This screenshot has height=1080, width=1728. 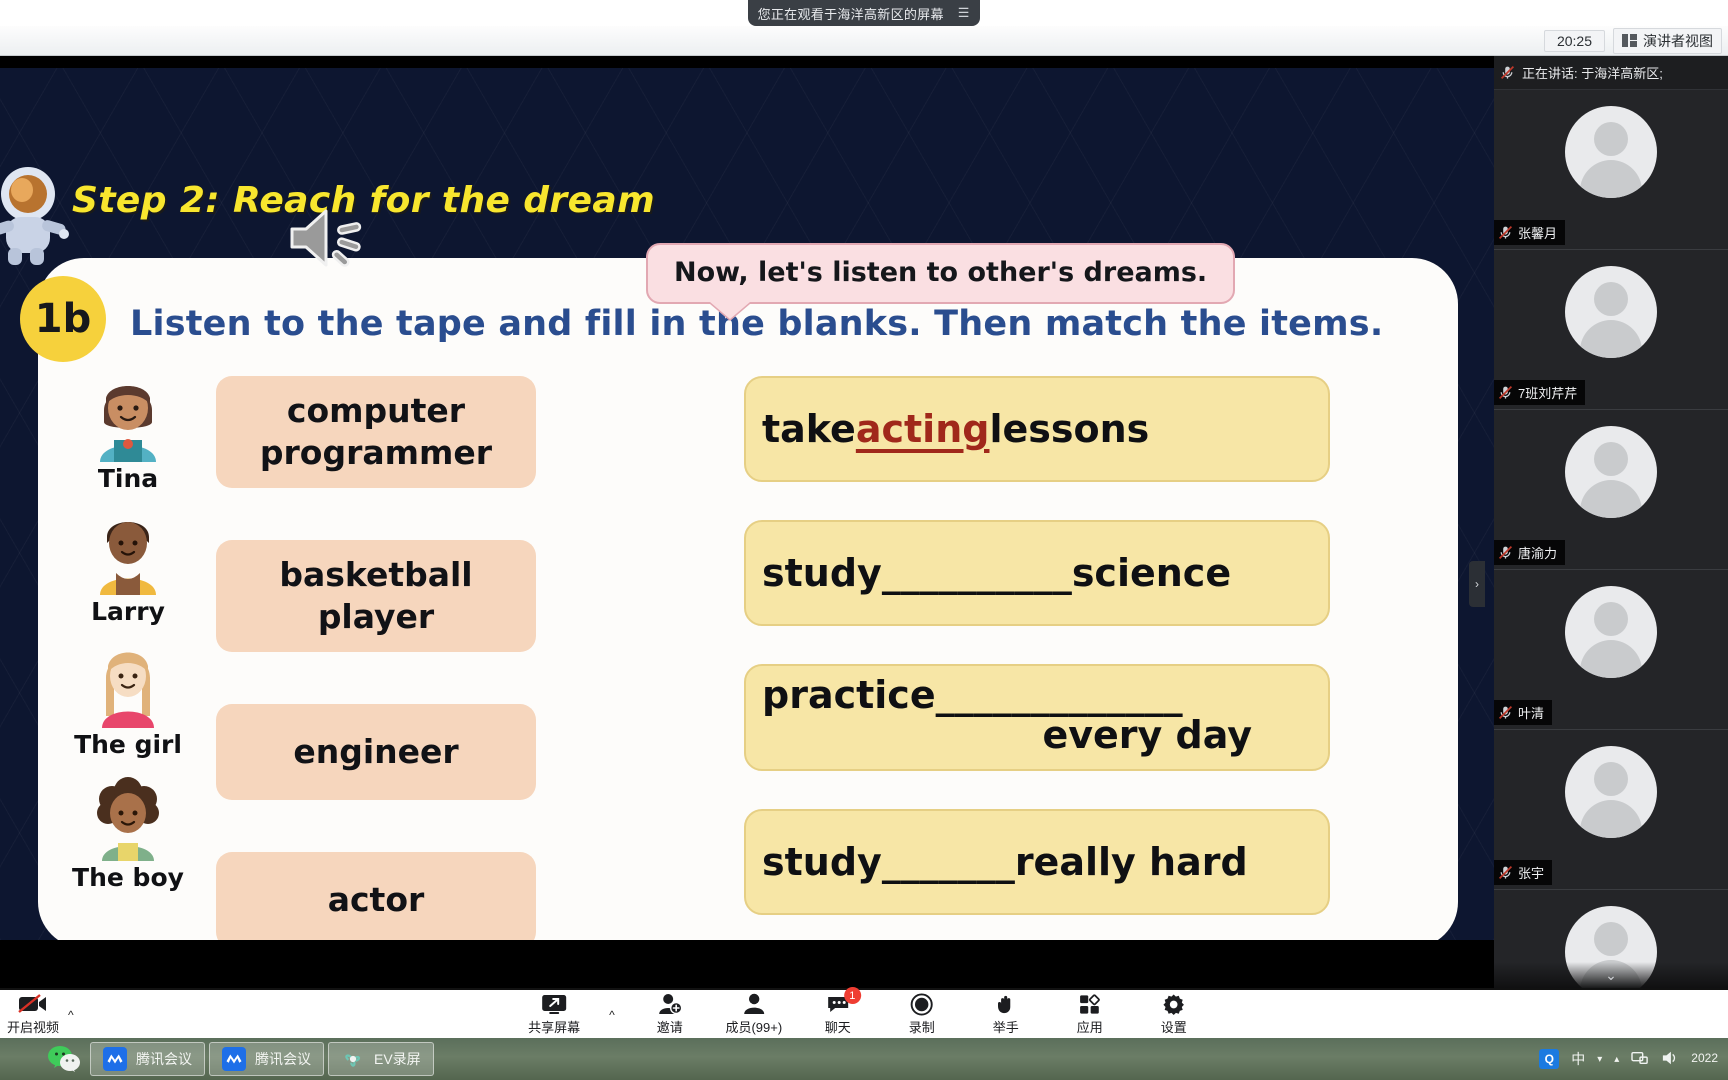 What do you see at coordinates (1578, 1059) in the screenshot?
I see `ime-mode-label: 中` at bounding box center [1578, 1059].